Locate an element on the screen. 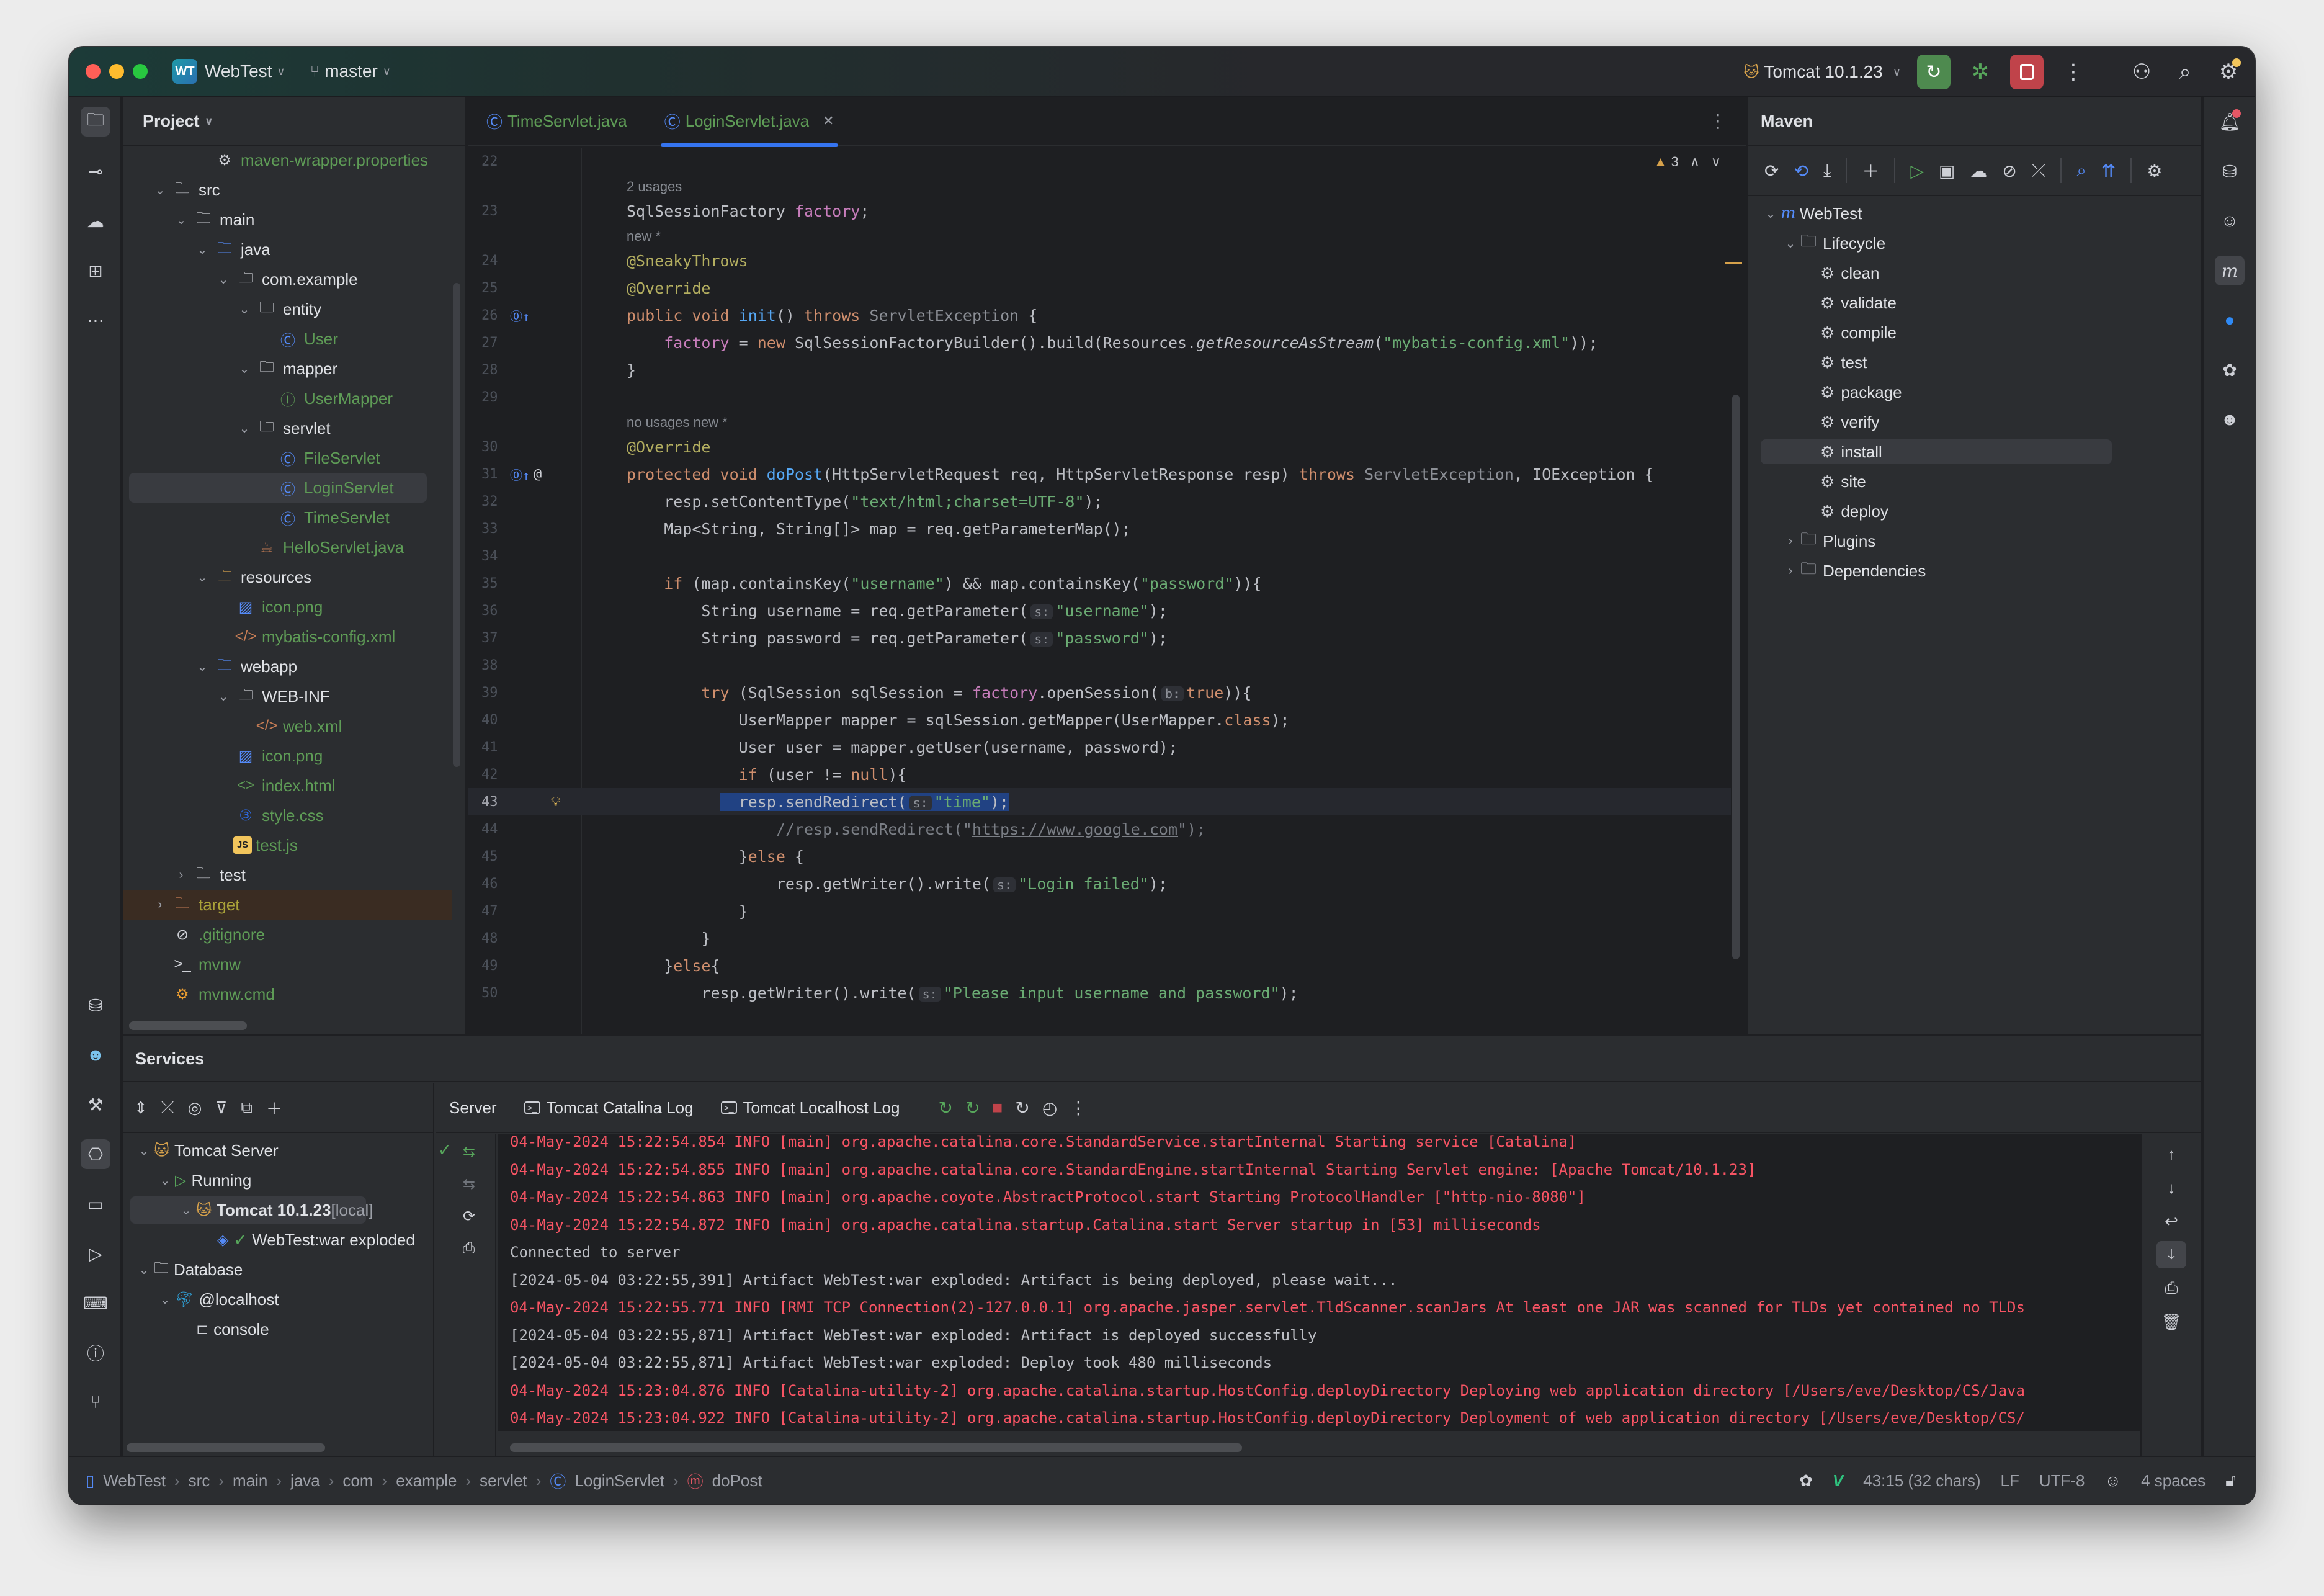 This screenshot has height=1596, width=2324. skip-tests-button: ⊘ is located at coordinates (2009, 171).